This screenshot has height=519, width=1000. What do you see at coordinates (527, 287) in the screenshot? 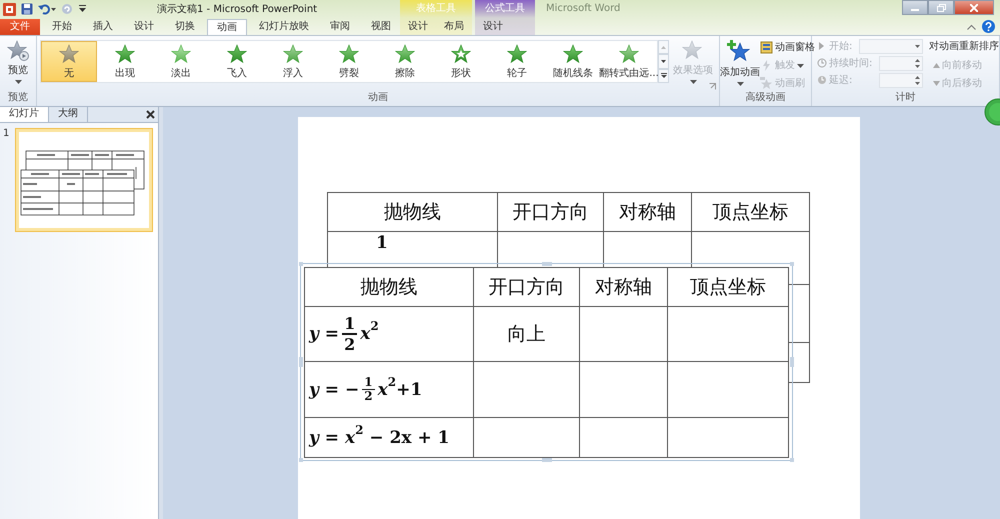
I see `table-header-cell: 开口方向` at bounding box center [527, 287].